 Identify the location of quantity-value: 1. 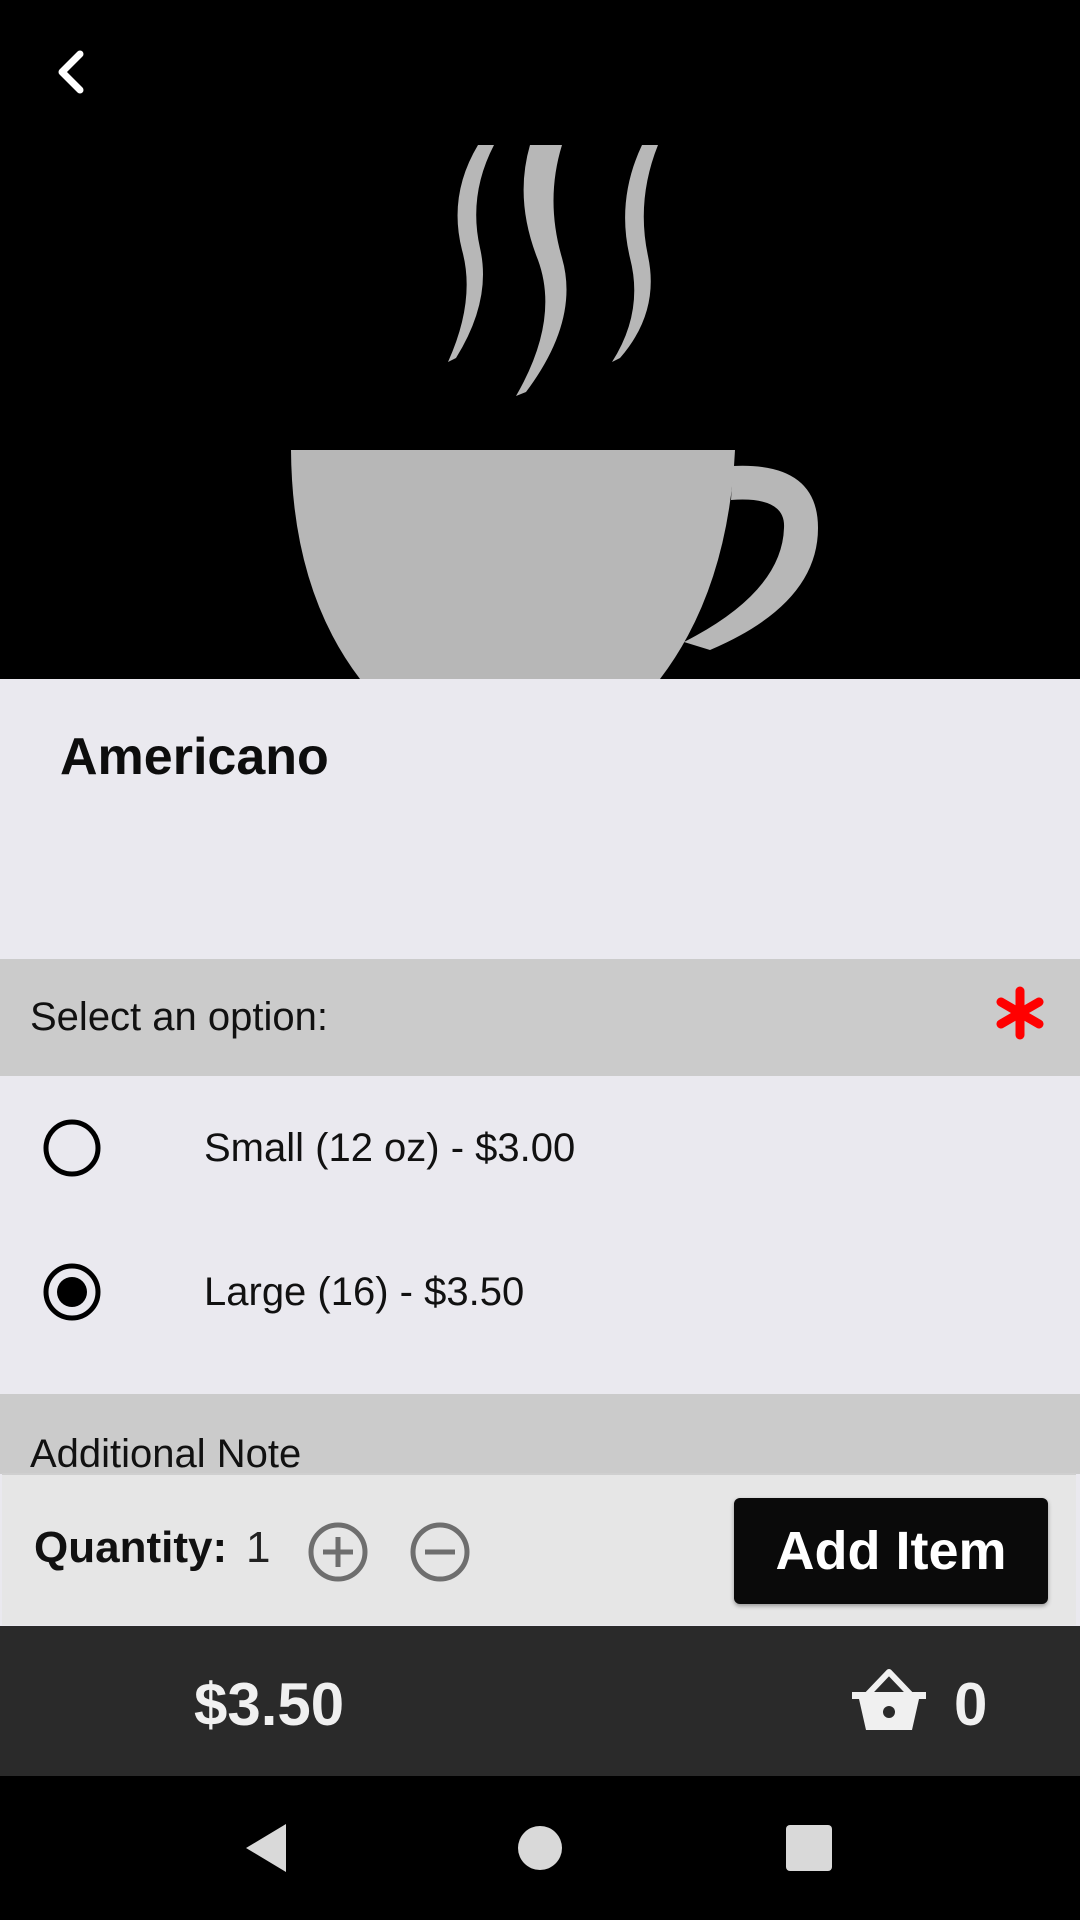
(258, 1547).